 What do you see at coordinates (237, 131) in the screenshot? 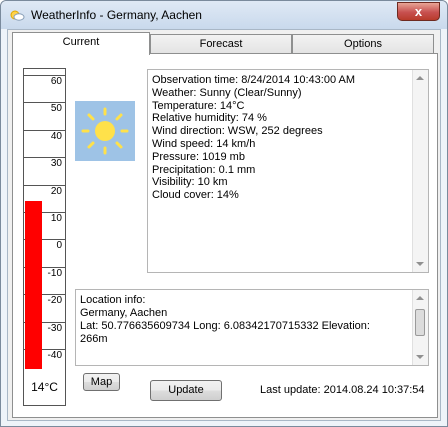
I see `observation-line: Wind direction: WSW, 252 degrees` at bounding box center [237, 131].